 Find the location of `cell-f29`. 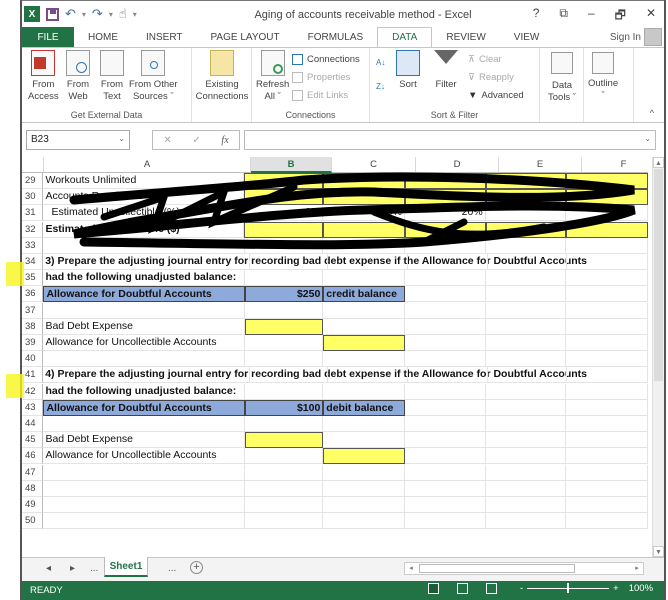

cell-f29 is located at coordinates (607, 181).